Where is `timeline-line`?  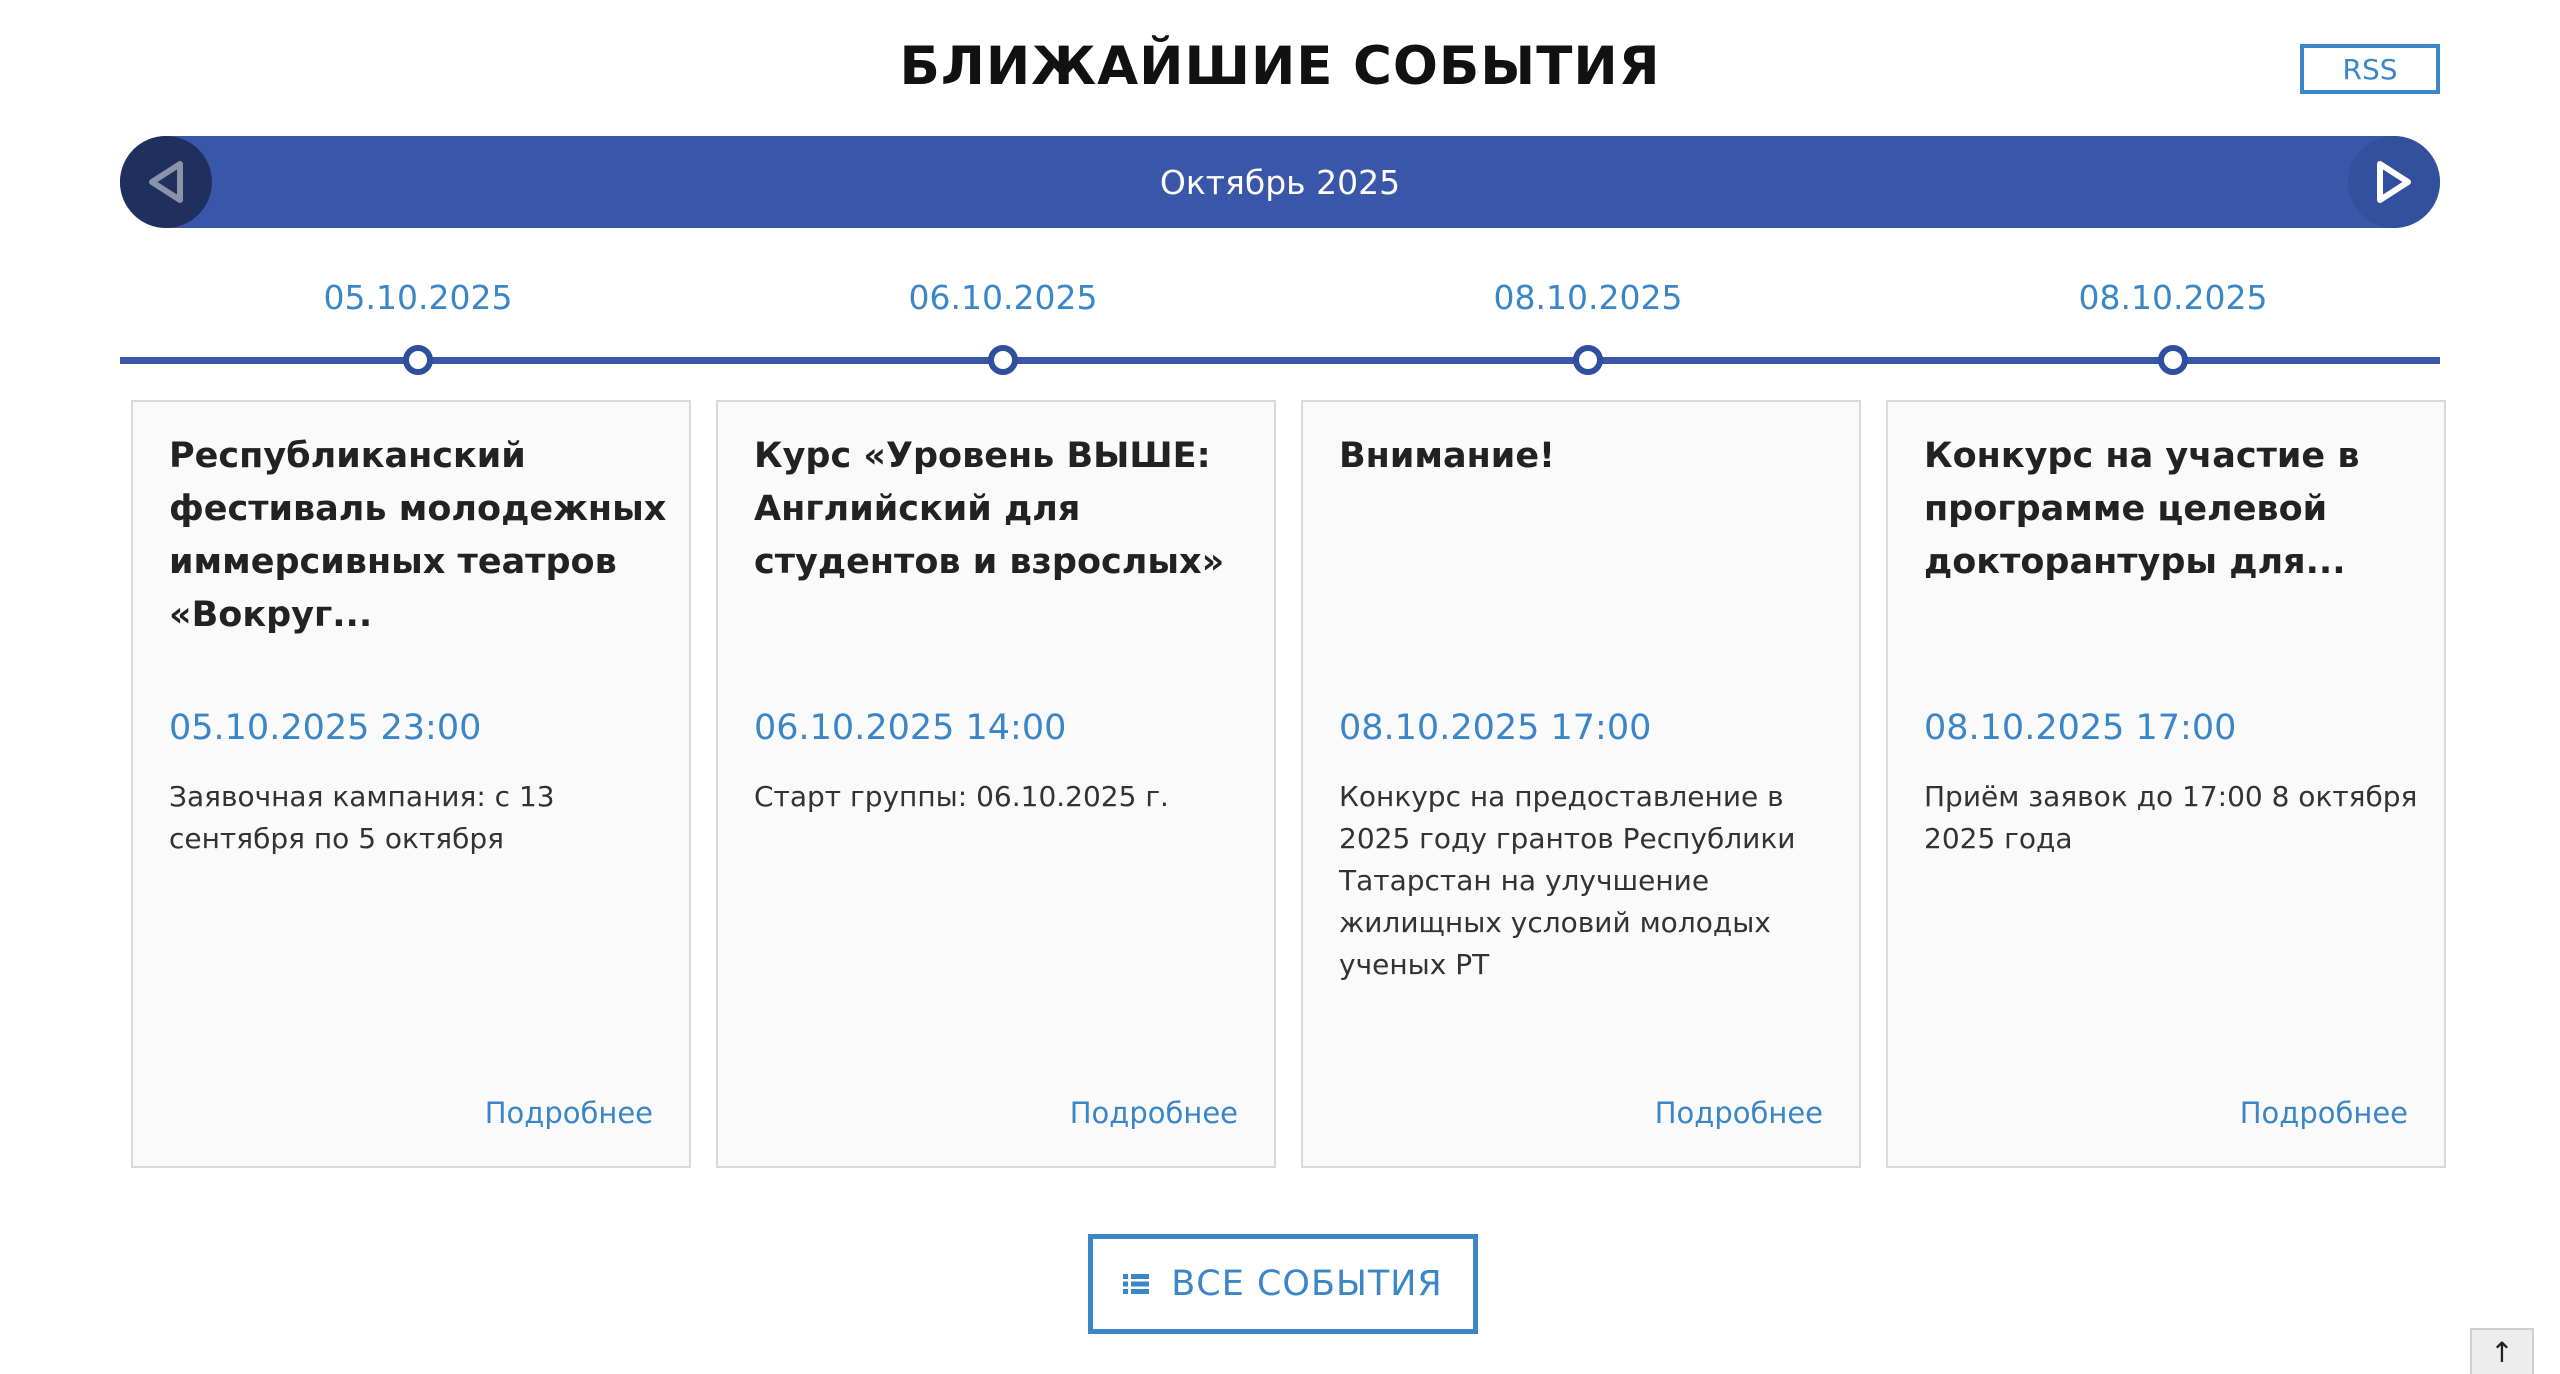 timeline-line is located at coordinates (1280, 360).